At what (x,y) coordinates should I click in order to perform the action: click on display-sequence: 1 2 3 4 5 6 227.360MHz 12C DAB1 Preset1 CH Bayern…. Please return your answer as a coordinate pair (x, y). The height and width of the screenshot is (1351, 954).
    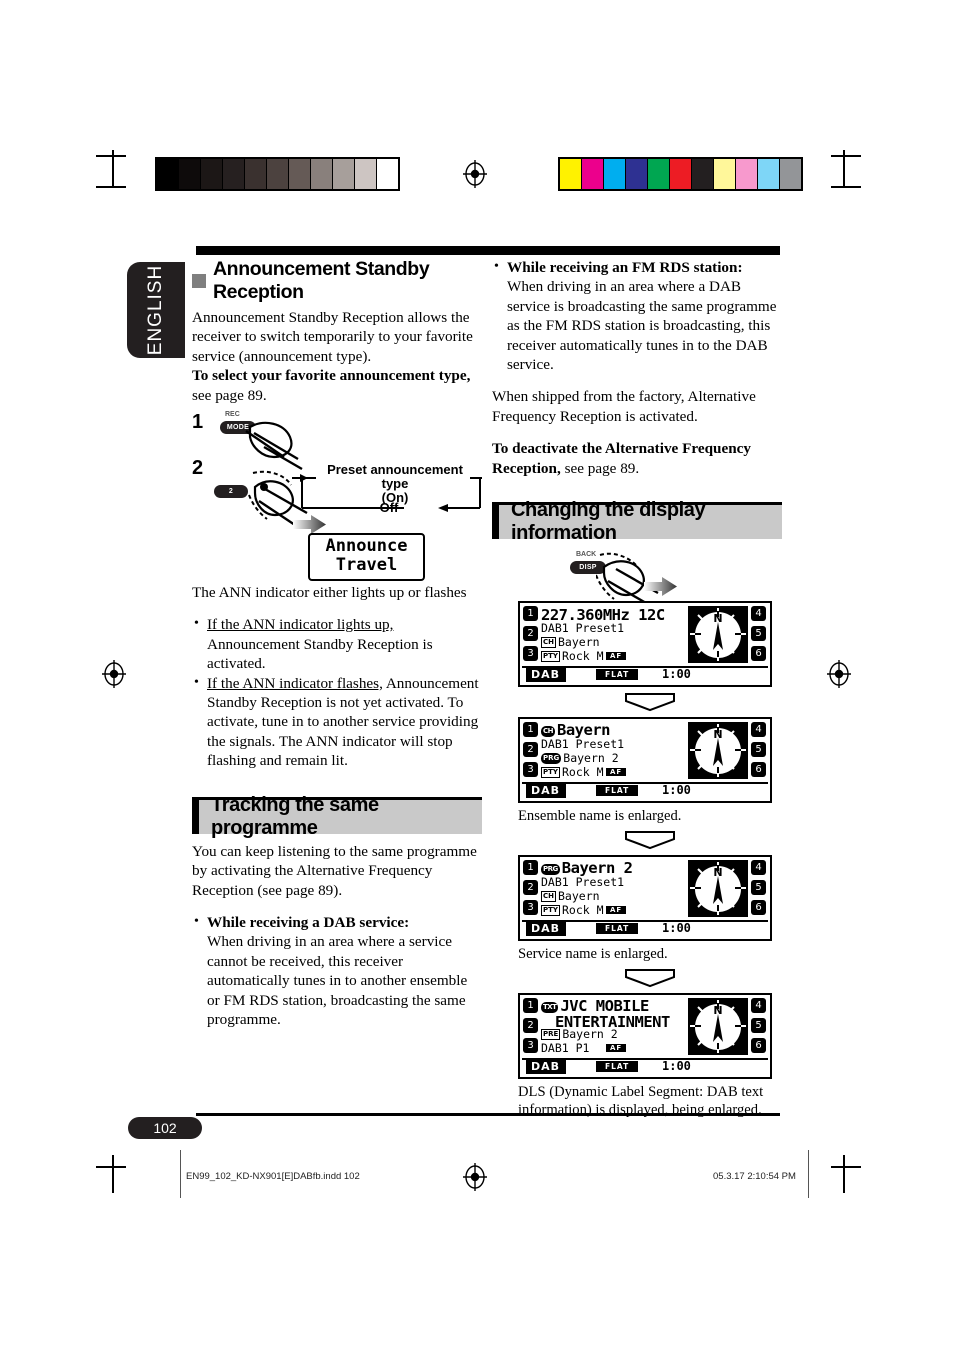
    Looking at the image, I should click on (650, 860).